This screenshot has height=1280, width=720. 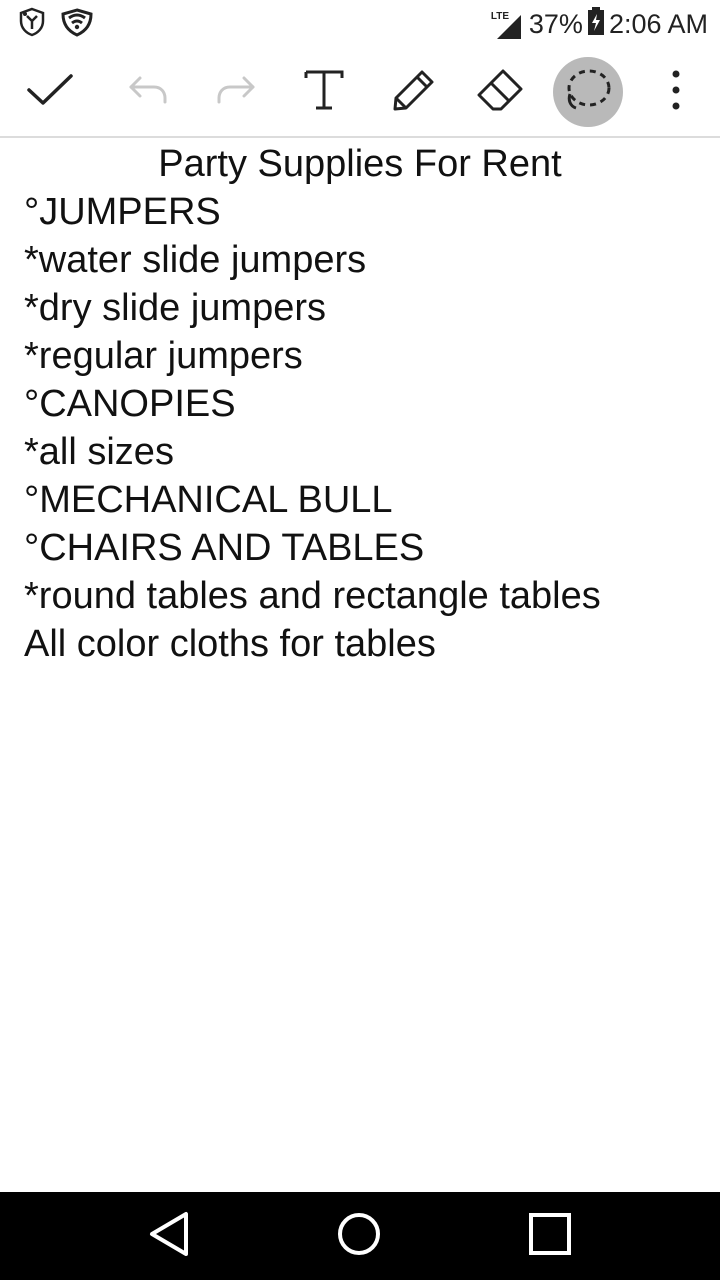 What do you see at coordinates (55, 24) in the screenshot?
I see `status-left` at bounding box center [55, 24].